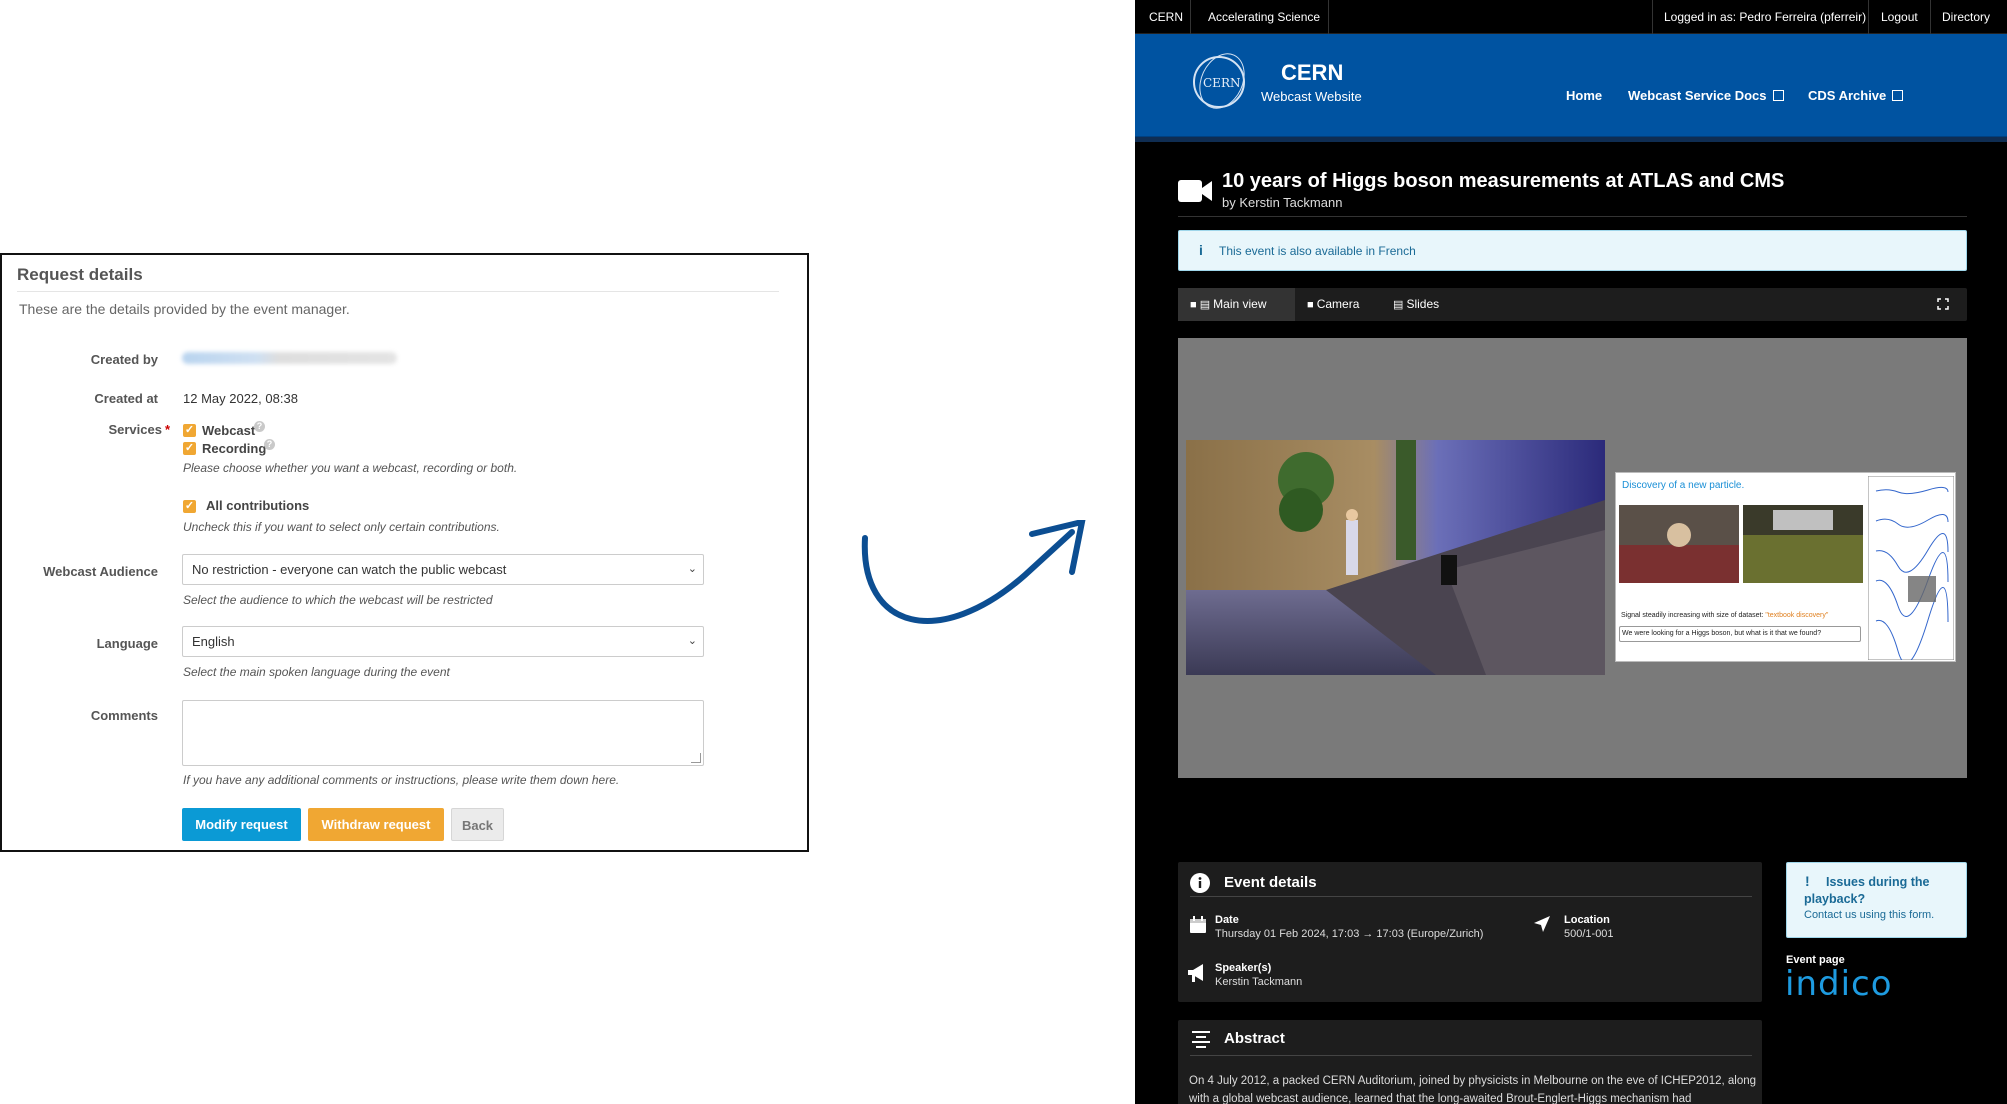 The image size is (2007, 1104). I want to click on topbar-cern-link: CERN, so click(1166, 17).